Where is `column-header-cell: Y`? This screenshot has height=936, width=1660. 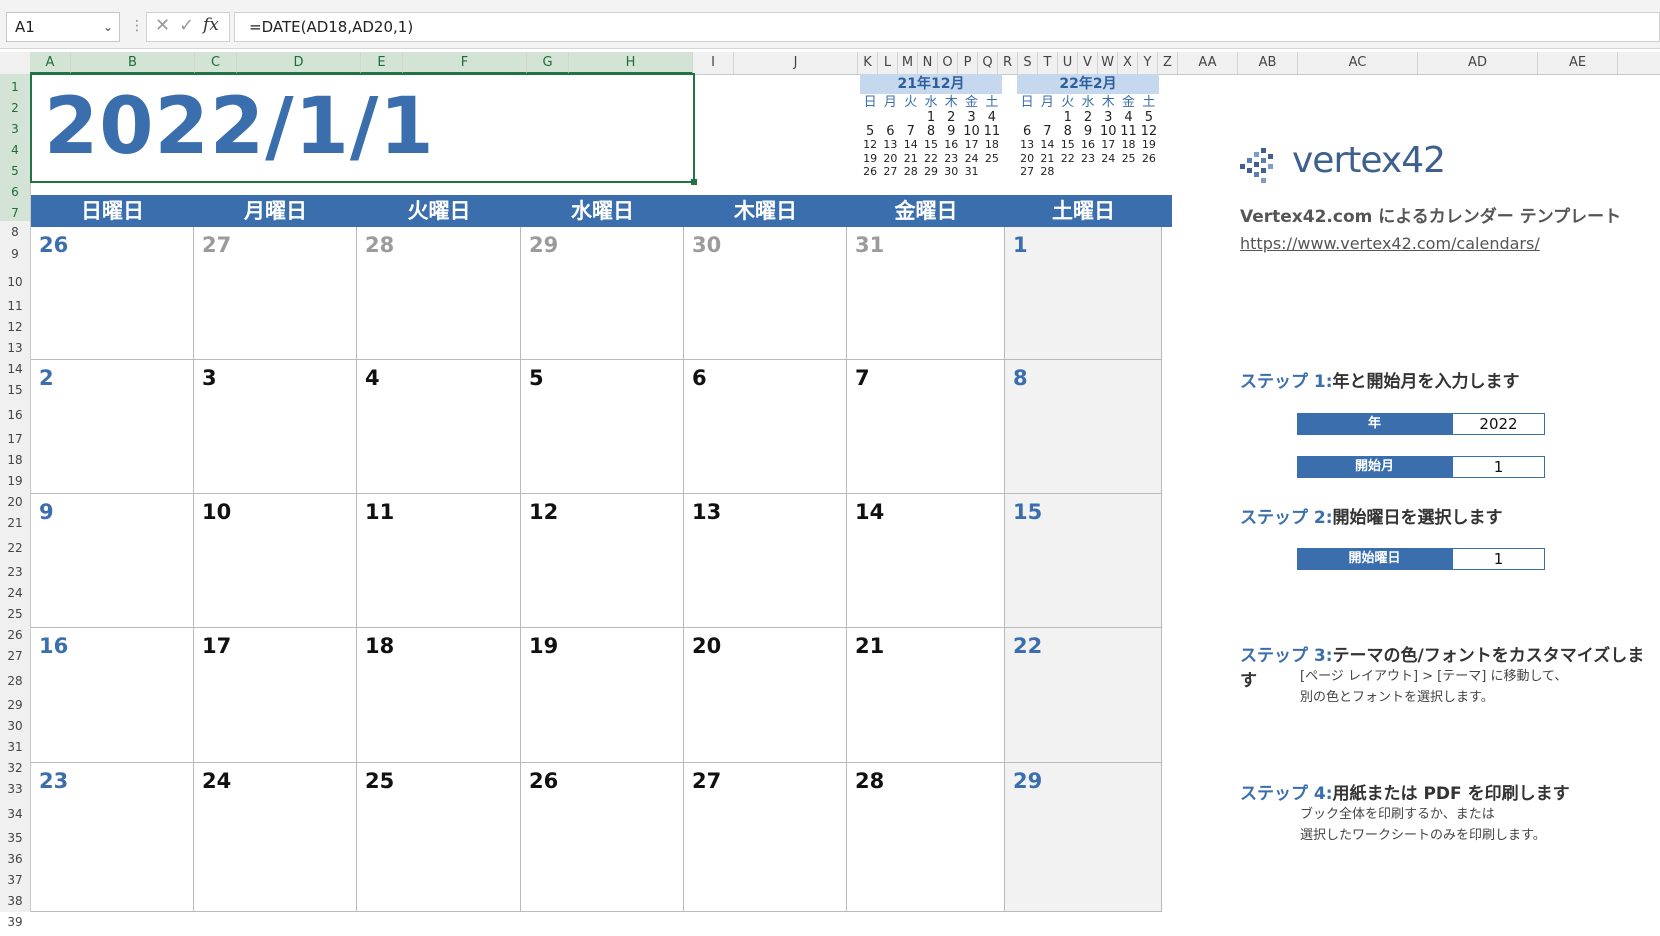 column-header-cell: Y is located at coordinates (1148, 63).